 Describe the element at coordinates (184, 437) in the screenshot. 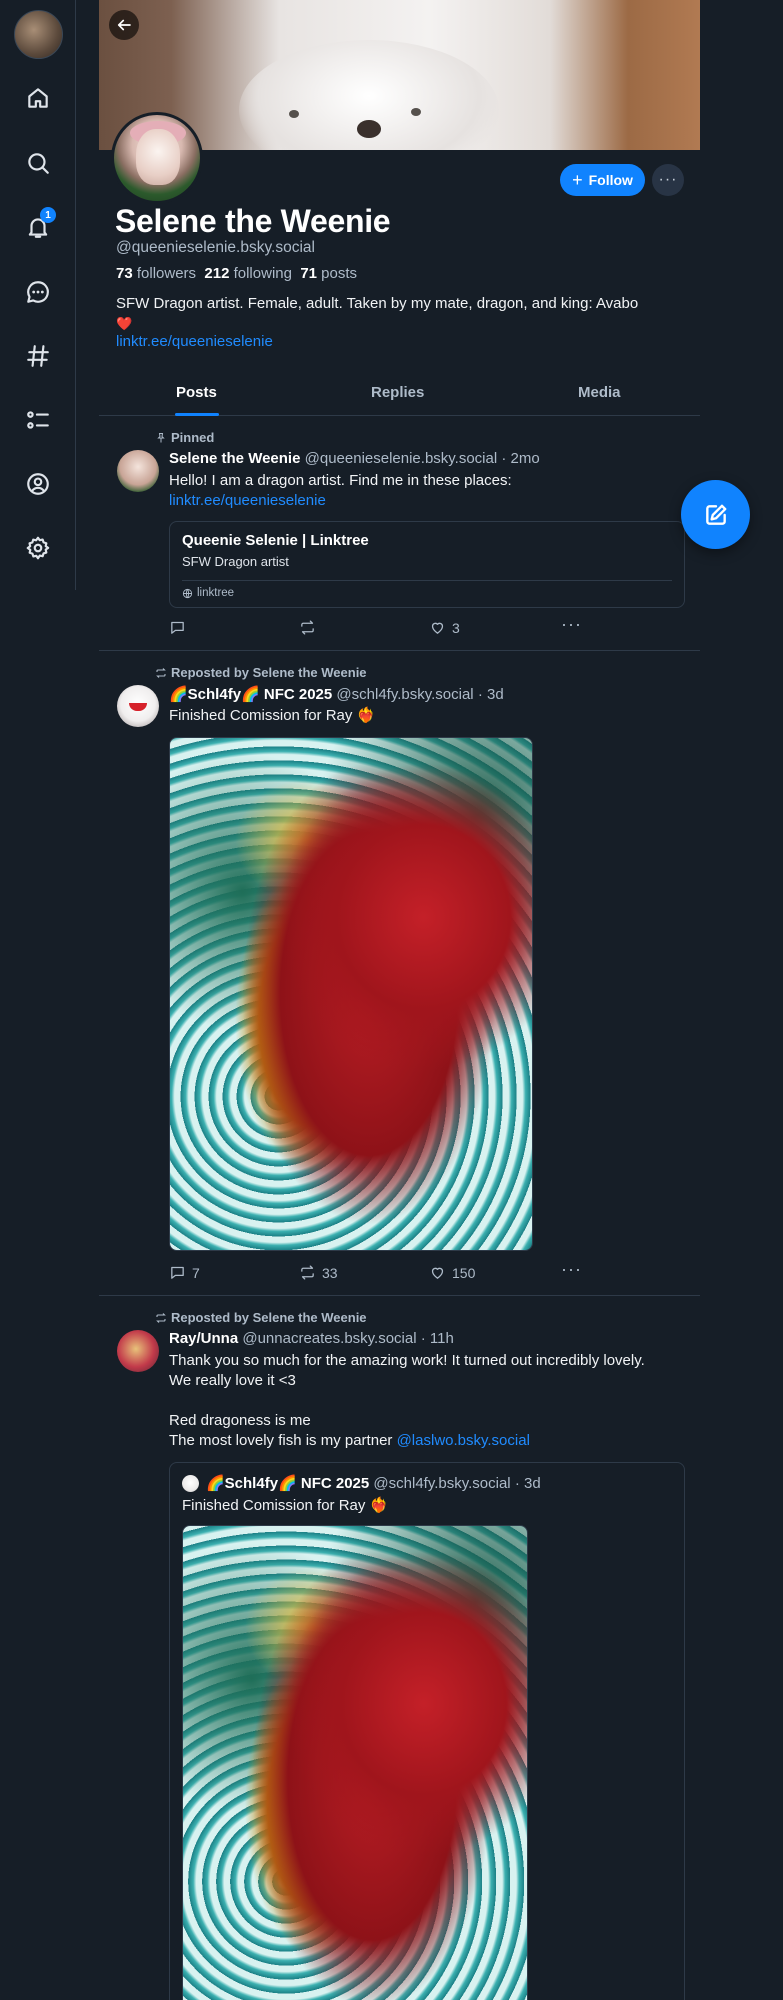

I see `pinned-indicator: Pinned` at that location.